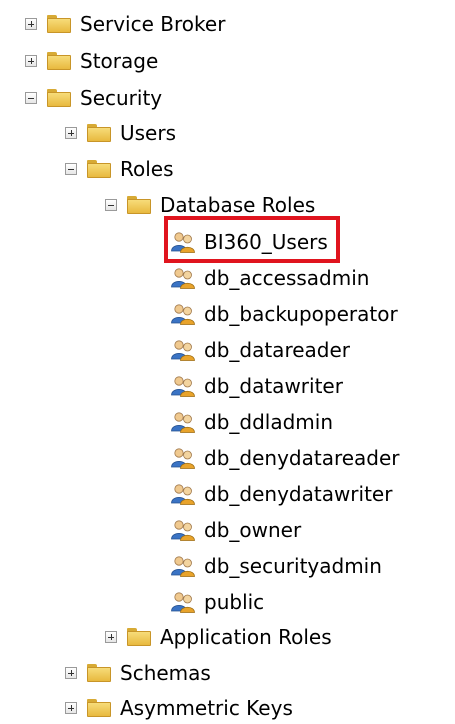 Image resolution: width=455 pixels, height=724 pixels. I want to click on highlight-box, so click(252, 239).